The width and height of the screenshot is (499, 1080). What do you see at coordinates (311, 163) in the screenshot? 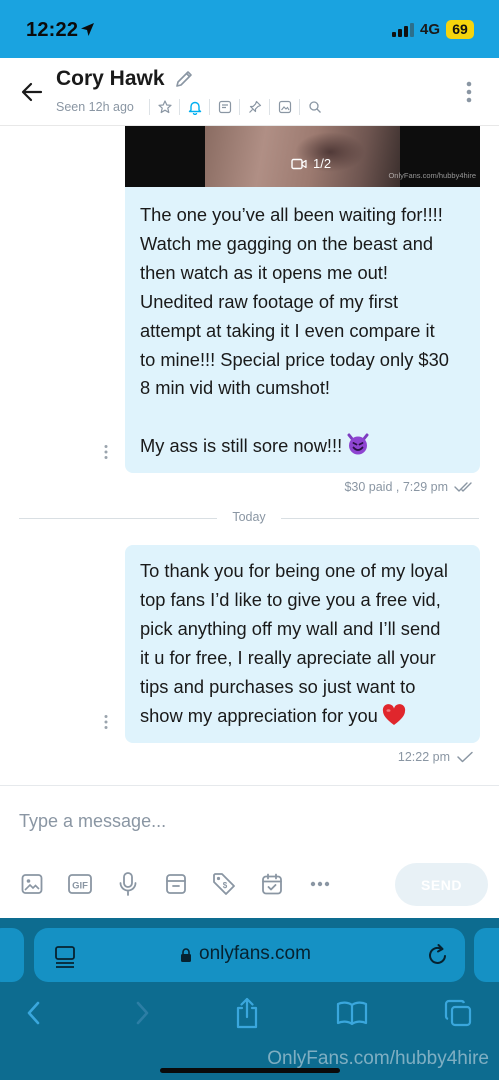
I see `video-counter: 1/2` at bounding box center [311, 163].